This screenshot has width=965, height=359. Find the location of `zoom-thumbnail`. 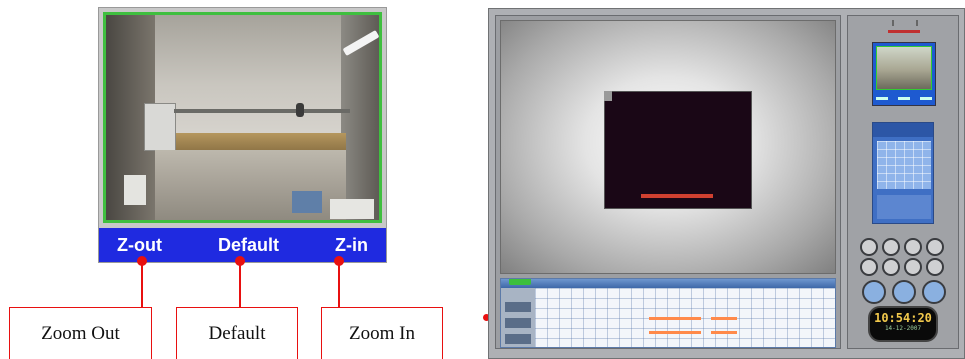

zoom-thumbnail is located at coordinates (904, 74).